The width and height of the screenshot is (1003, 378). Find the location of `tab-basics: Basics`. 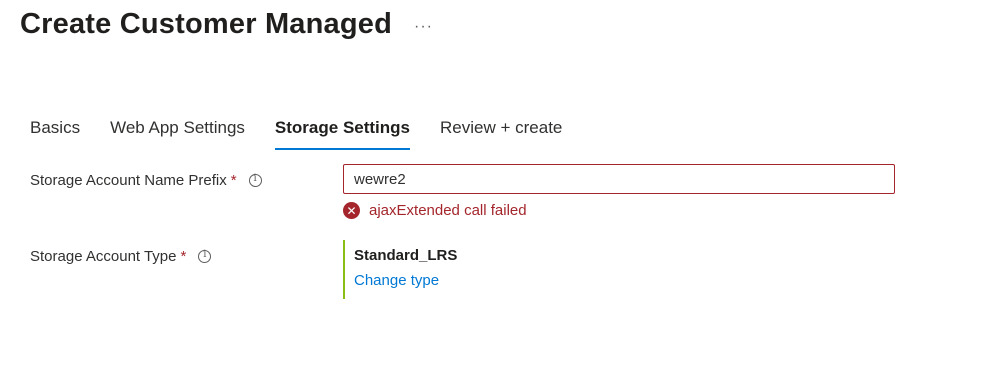

tab-basics: Basics is located at coordinates (55, 132).